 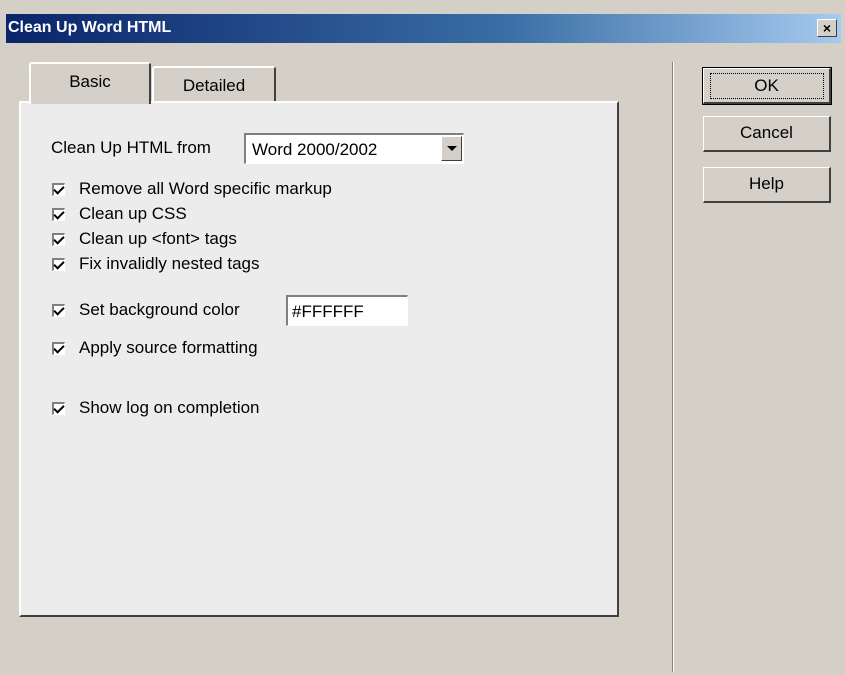 I want to click on cleanup-from-row: Clean Up HTML from, so click(x=131, y=148).